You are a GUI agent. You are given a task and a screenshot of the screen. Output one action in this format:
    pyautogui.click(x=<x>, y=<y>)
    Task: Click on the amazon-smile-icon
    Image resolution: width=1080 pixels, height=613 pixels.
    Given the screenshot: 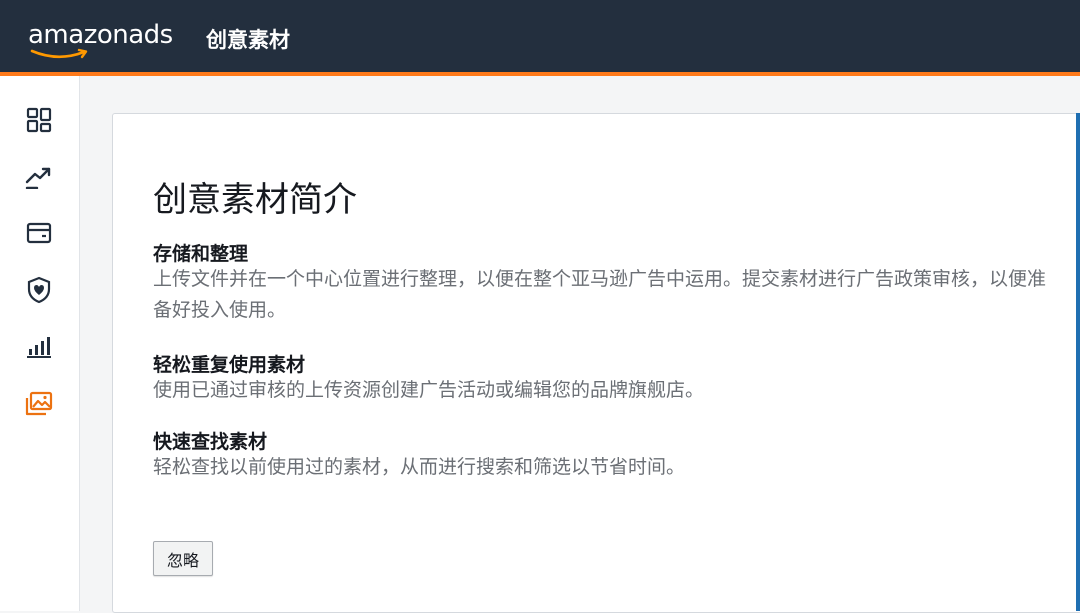 What is the action you would take?
    pyautogui.click(x=59, y=53)
    